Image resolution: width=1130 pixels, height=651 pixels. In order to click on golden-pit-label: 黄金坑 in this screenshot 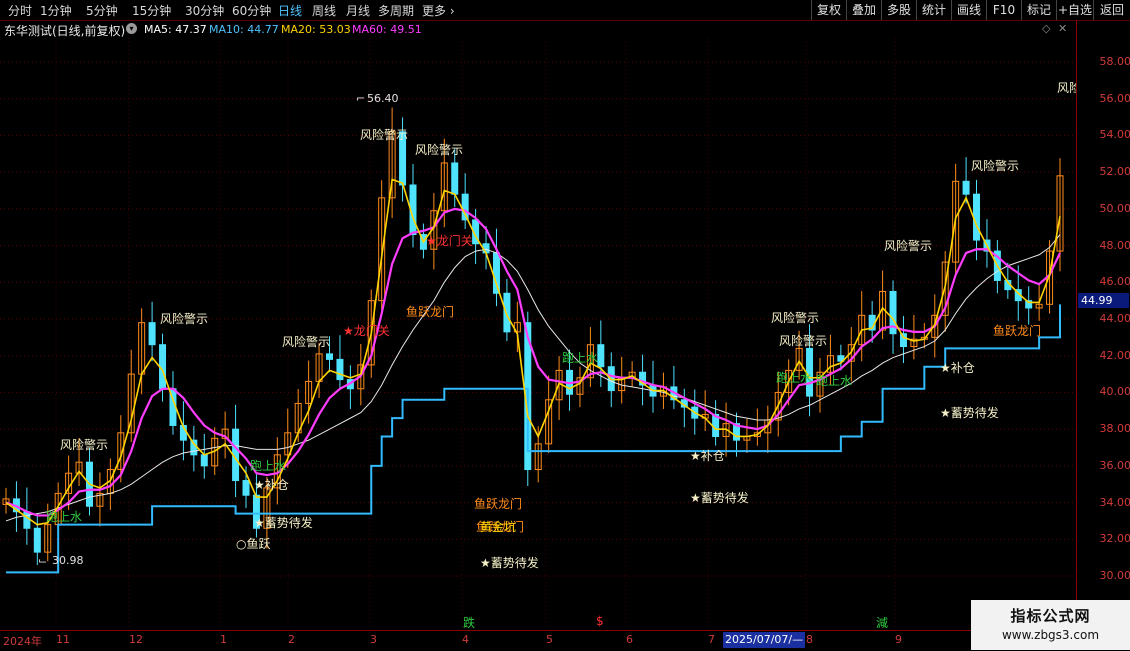, I will do `click(498, 526)`.